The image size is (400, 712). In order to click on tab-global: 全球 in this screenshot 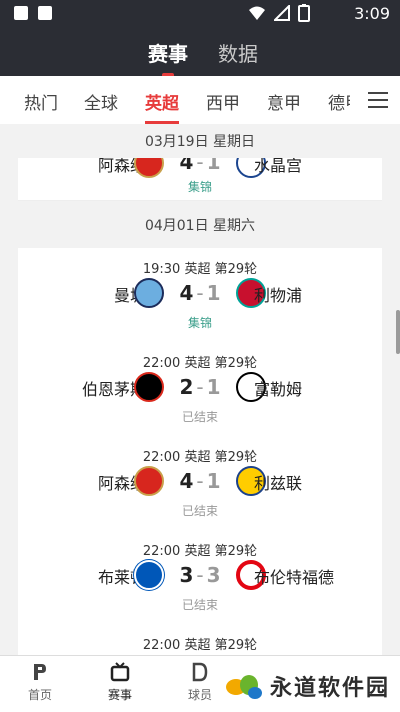, I will do `click(101, 101)`.